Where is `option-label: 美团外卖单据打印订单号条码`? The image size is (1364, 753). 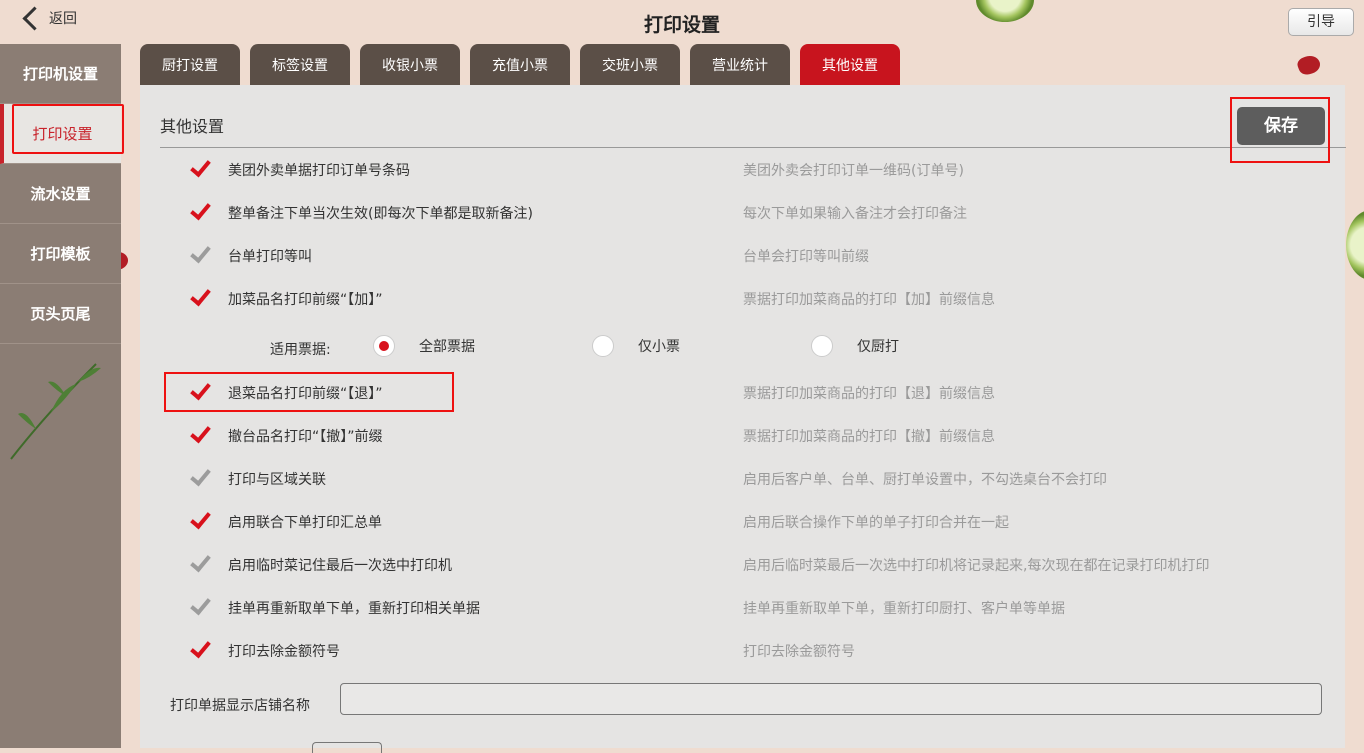
option-label: 美团外卖单据打印订单号条码 is located at coordinates (319, 171).